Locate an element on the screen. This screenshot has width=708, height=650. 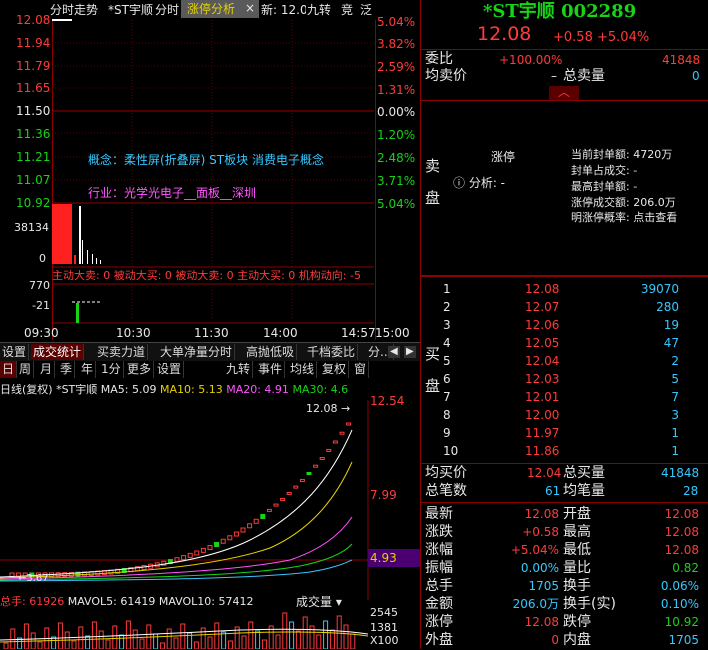
total-ask-value: 0 is located at coordinates (696, 76).